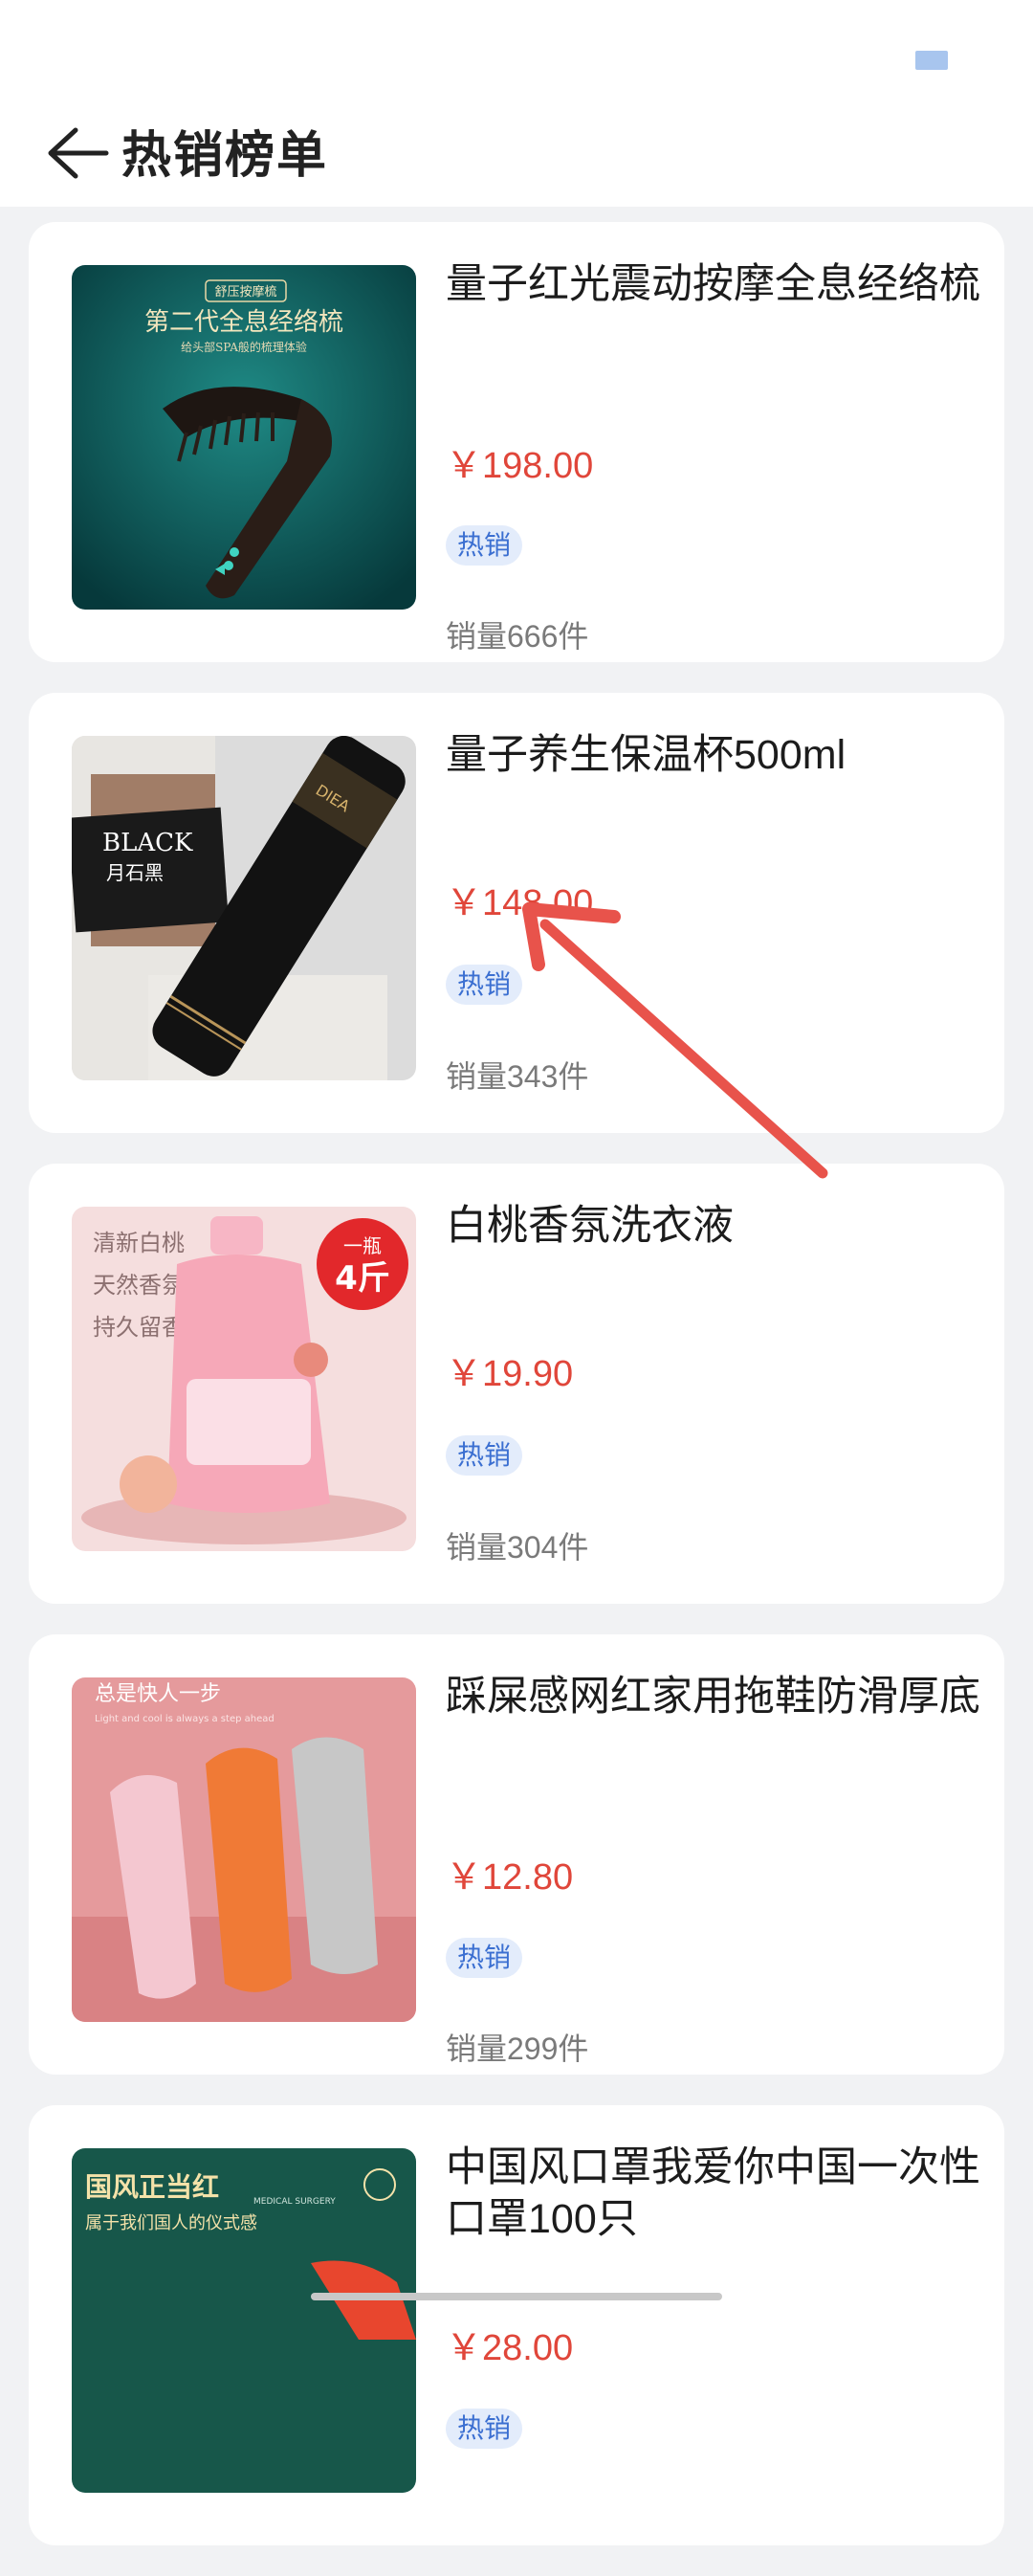  I want to click on svg-text: 国风正当红, so click(152, 2187).